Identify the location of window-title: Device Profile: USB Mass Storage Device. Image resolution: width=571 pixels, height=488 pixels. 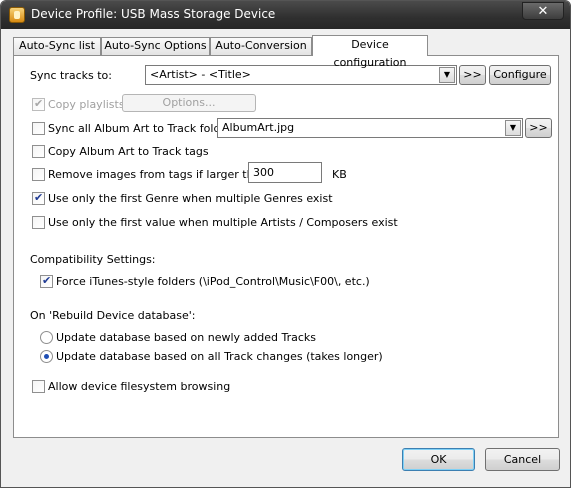
(153, 14).